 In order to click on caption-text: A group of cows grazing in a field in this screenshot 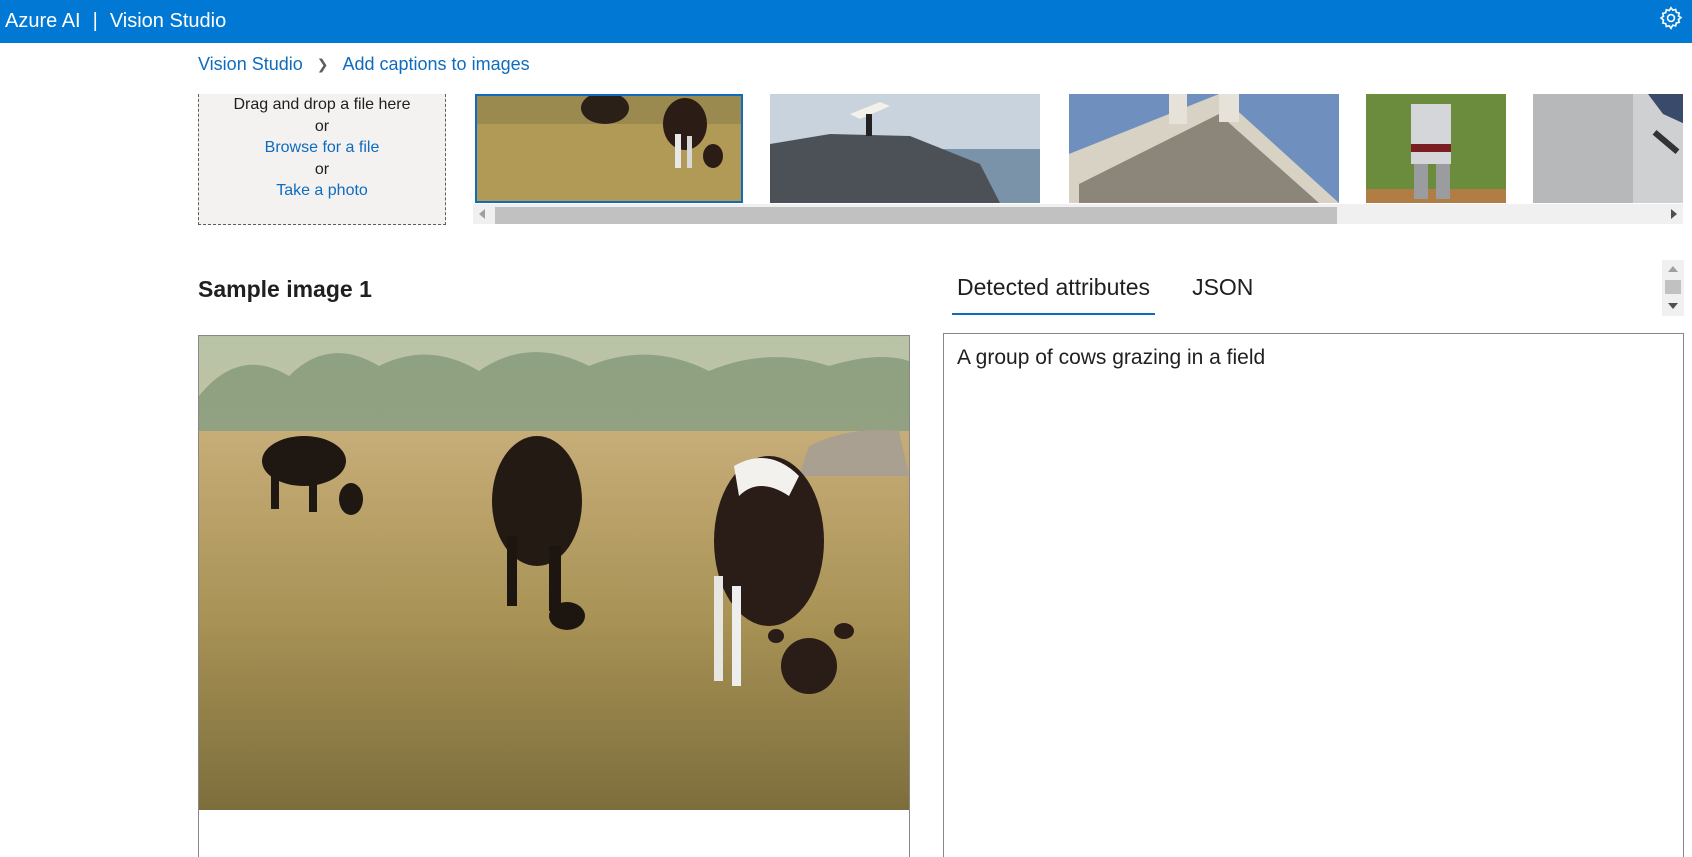, I will do `click(1111, 357)`.